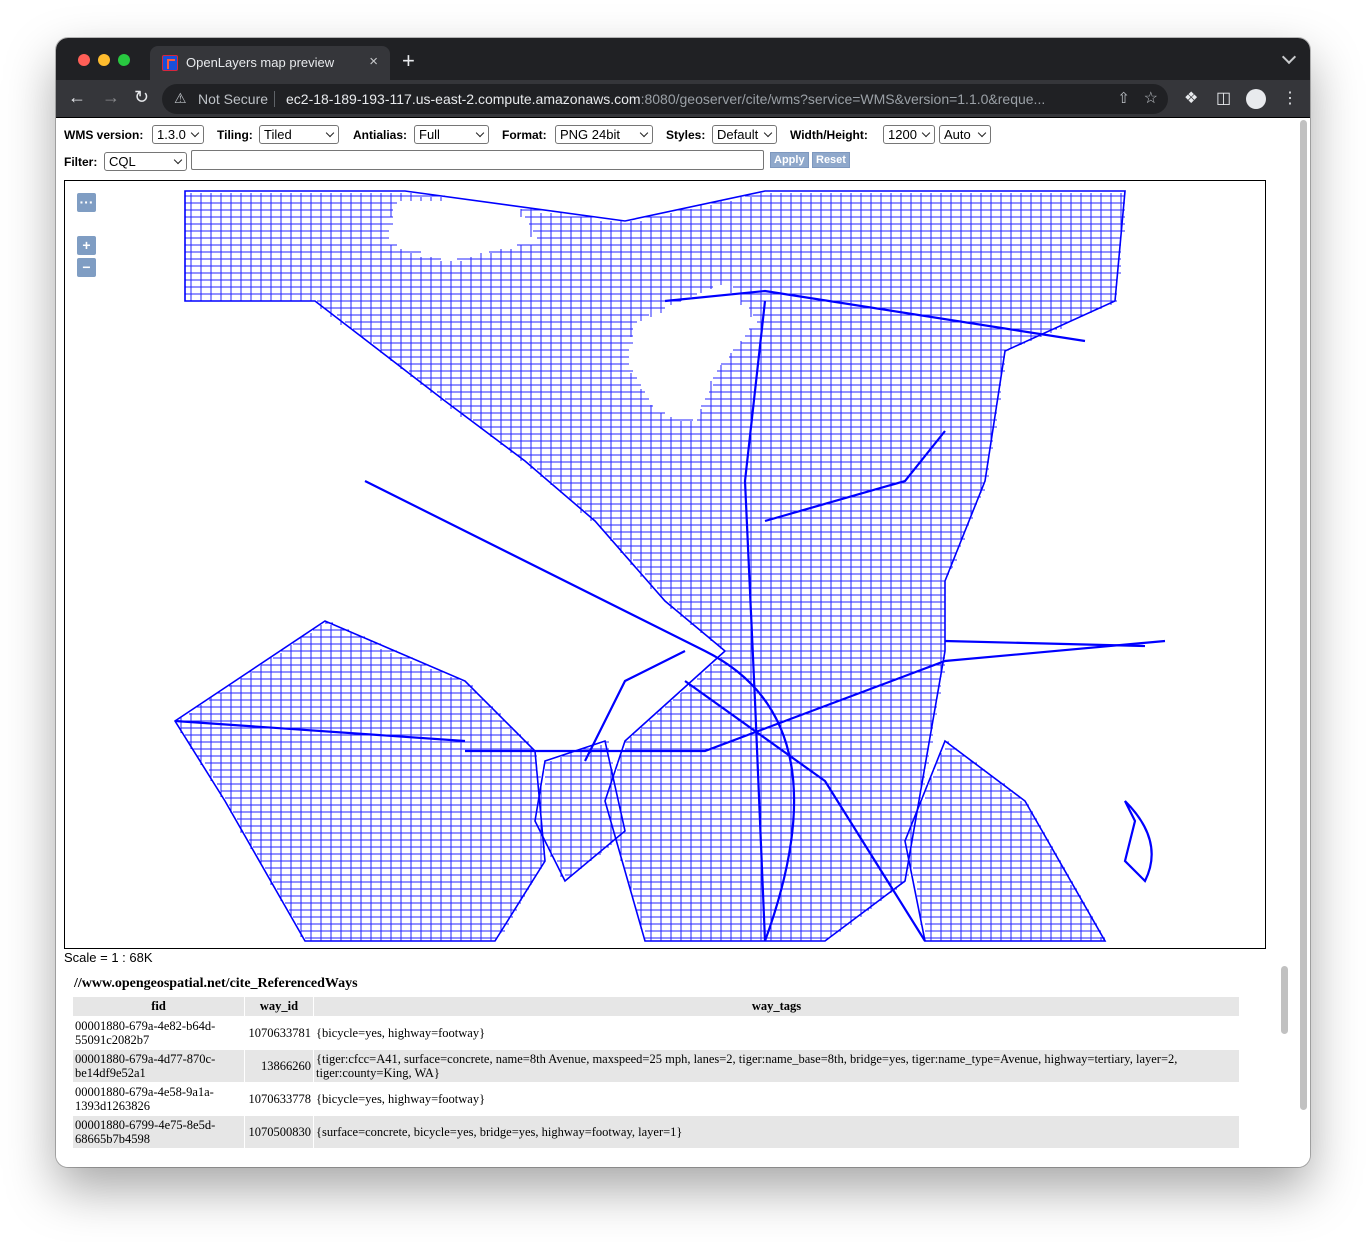 The width and height of the screenshot is (1366, 1242). I want to click on cell-fid: 00001880-679a-4d77-870c-be14df9e52a1, so click(158, 1066).